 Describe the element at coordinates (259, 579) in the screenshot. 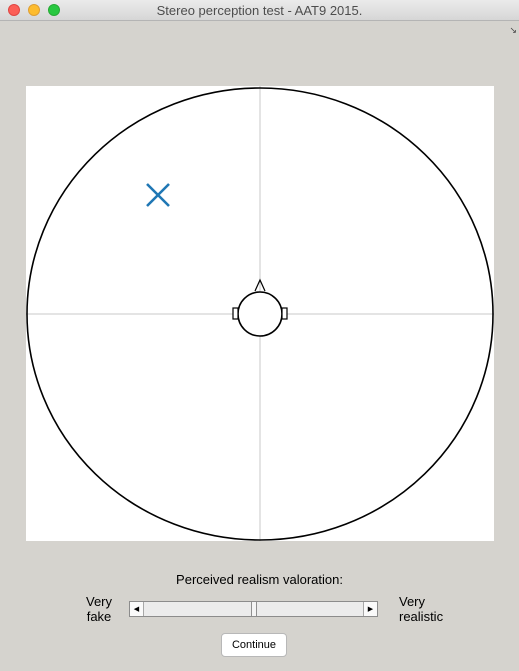

I see `rating-title: Perceived realism valoration:` at that location.